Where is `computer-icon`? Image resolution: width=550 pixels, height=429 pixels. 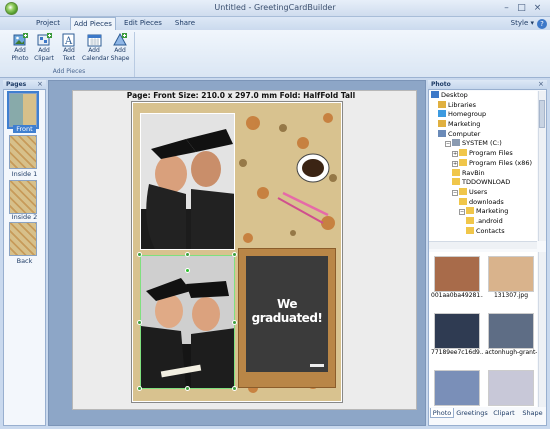
computer-icon is located at coordinates (442, 133).